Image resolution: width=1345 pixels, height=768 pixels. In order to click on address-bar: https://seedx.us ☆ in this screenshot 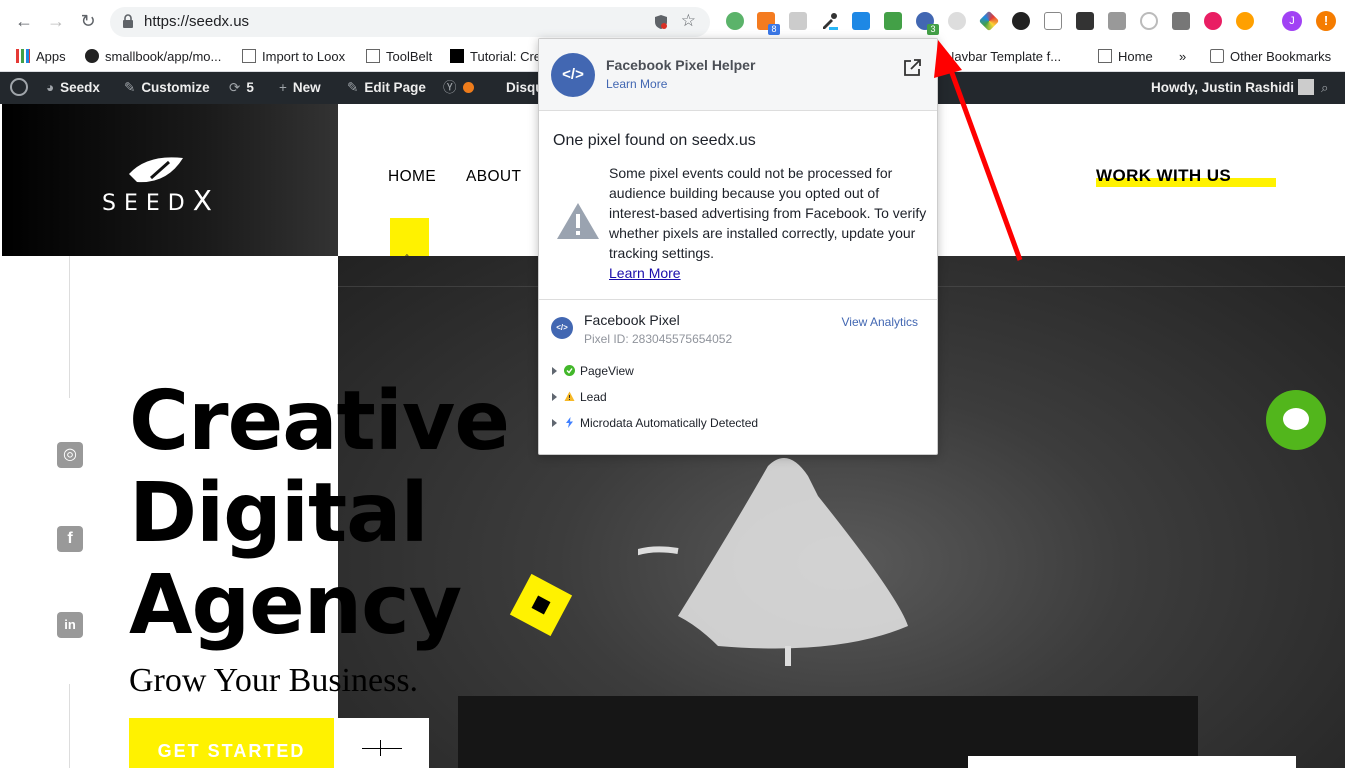, I will do `click(410, 22)`.